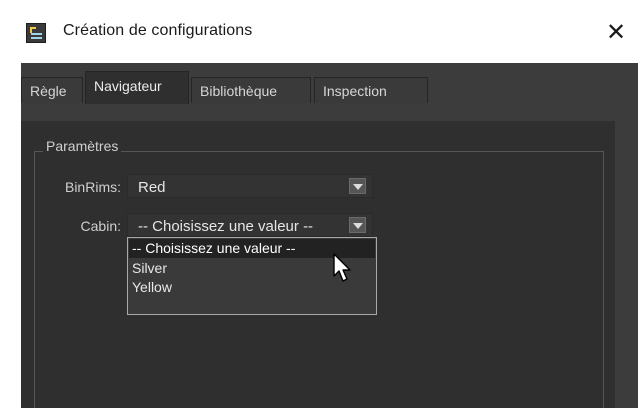  I want to click on tab-bar: Règle Navigateur Bibliothèque Inspection, so click(329, 87).